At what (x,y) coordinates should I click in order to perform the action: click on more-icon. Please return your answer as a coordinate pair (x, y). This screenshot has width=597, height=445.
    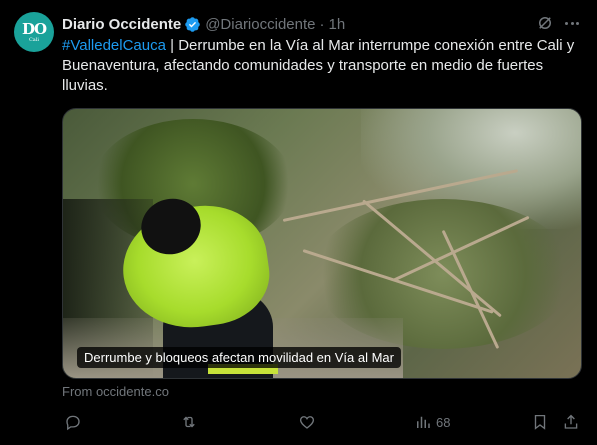
    Looking at the image, I should click on (572, 23).